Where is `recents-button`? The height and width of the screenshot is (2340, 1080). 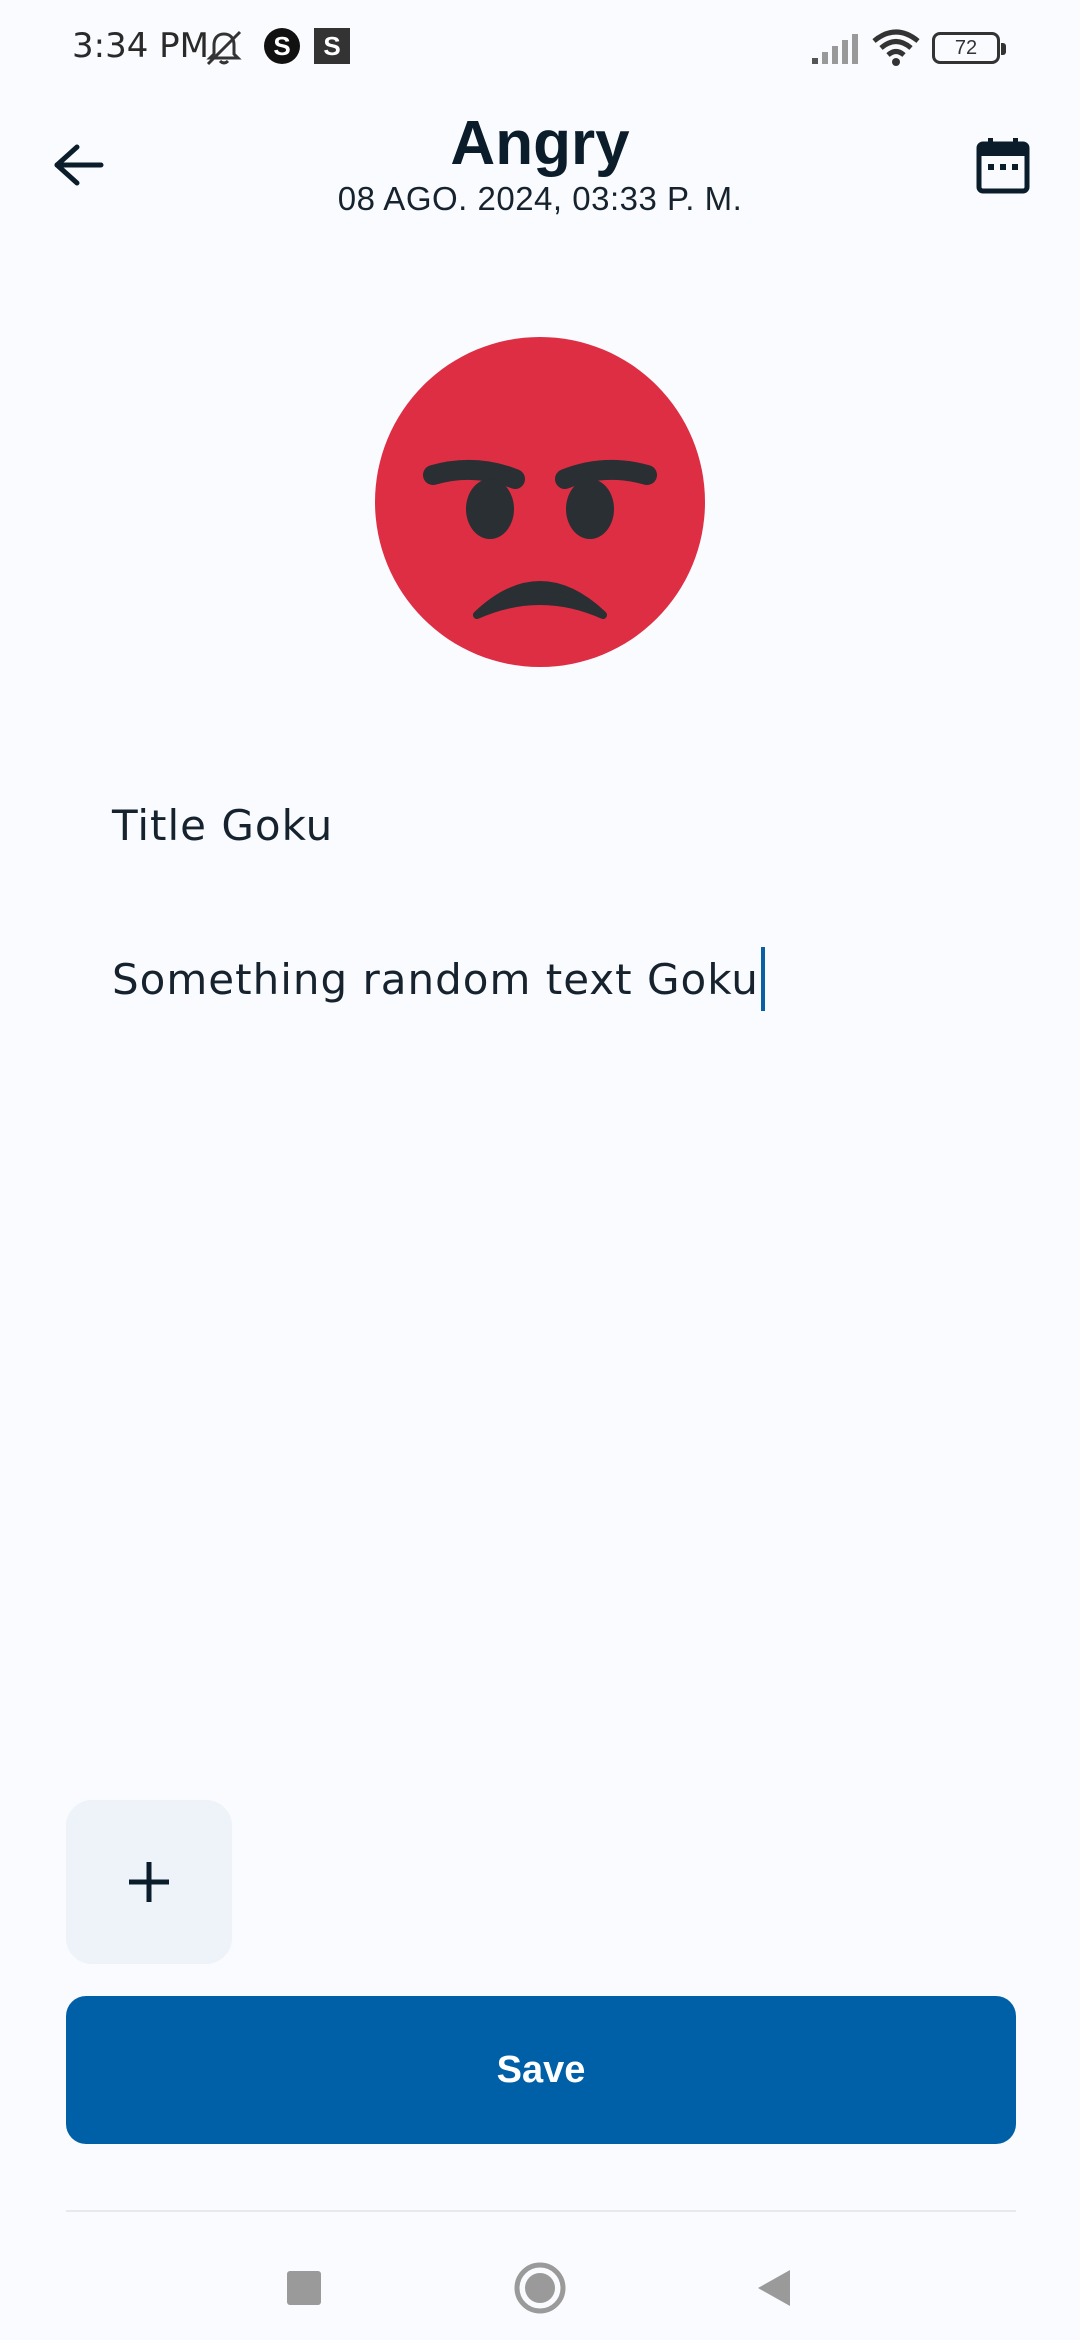
recents-button is located at coordinates (304, 2288).